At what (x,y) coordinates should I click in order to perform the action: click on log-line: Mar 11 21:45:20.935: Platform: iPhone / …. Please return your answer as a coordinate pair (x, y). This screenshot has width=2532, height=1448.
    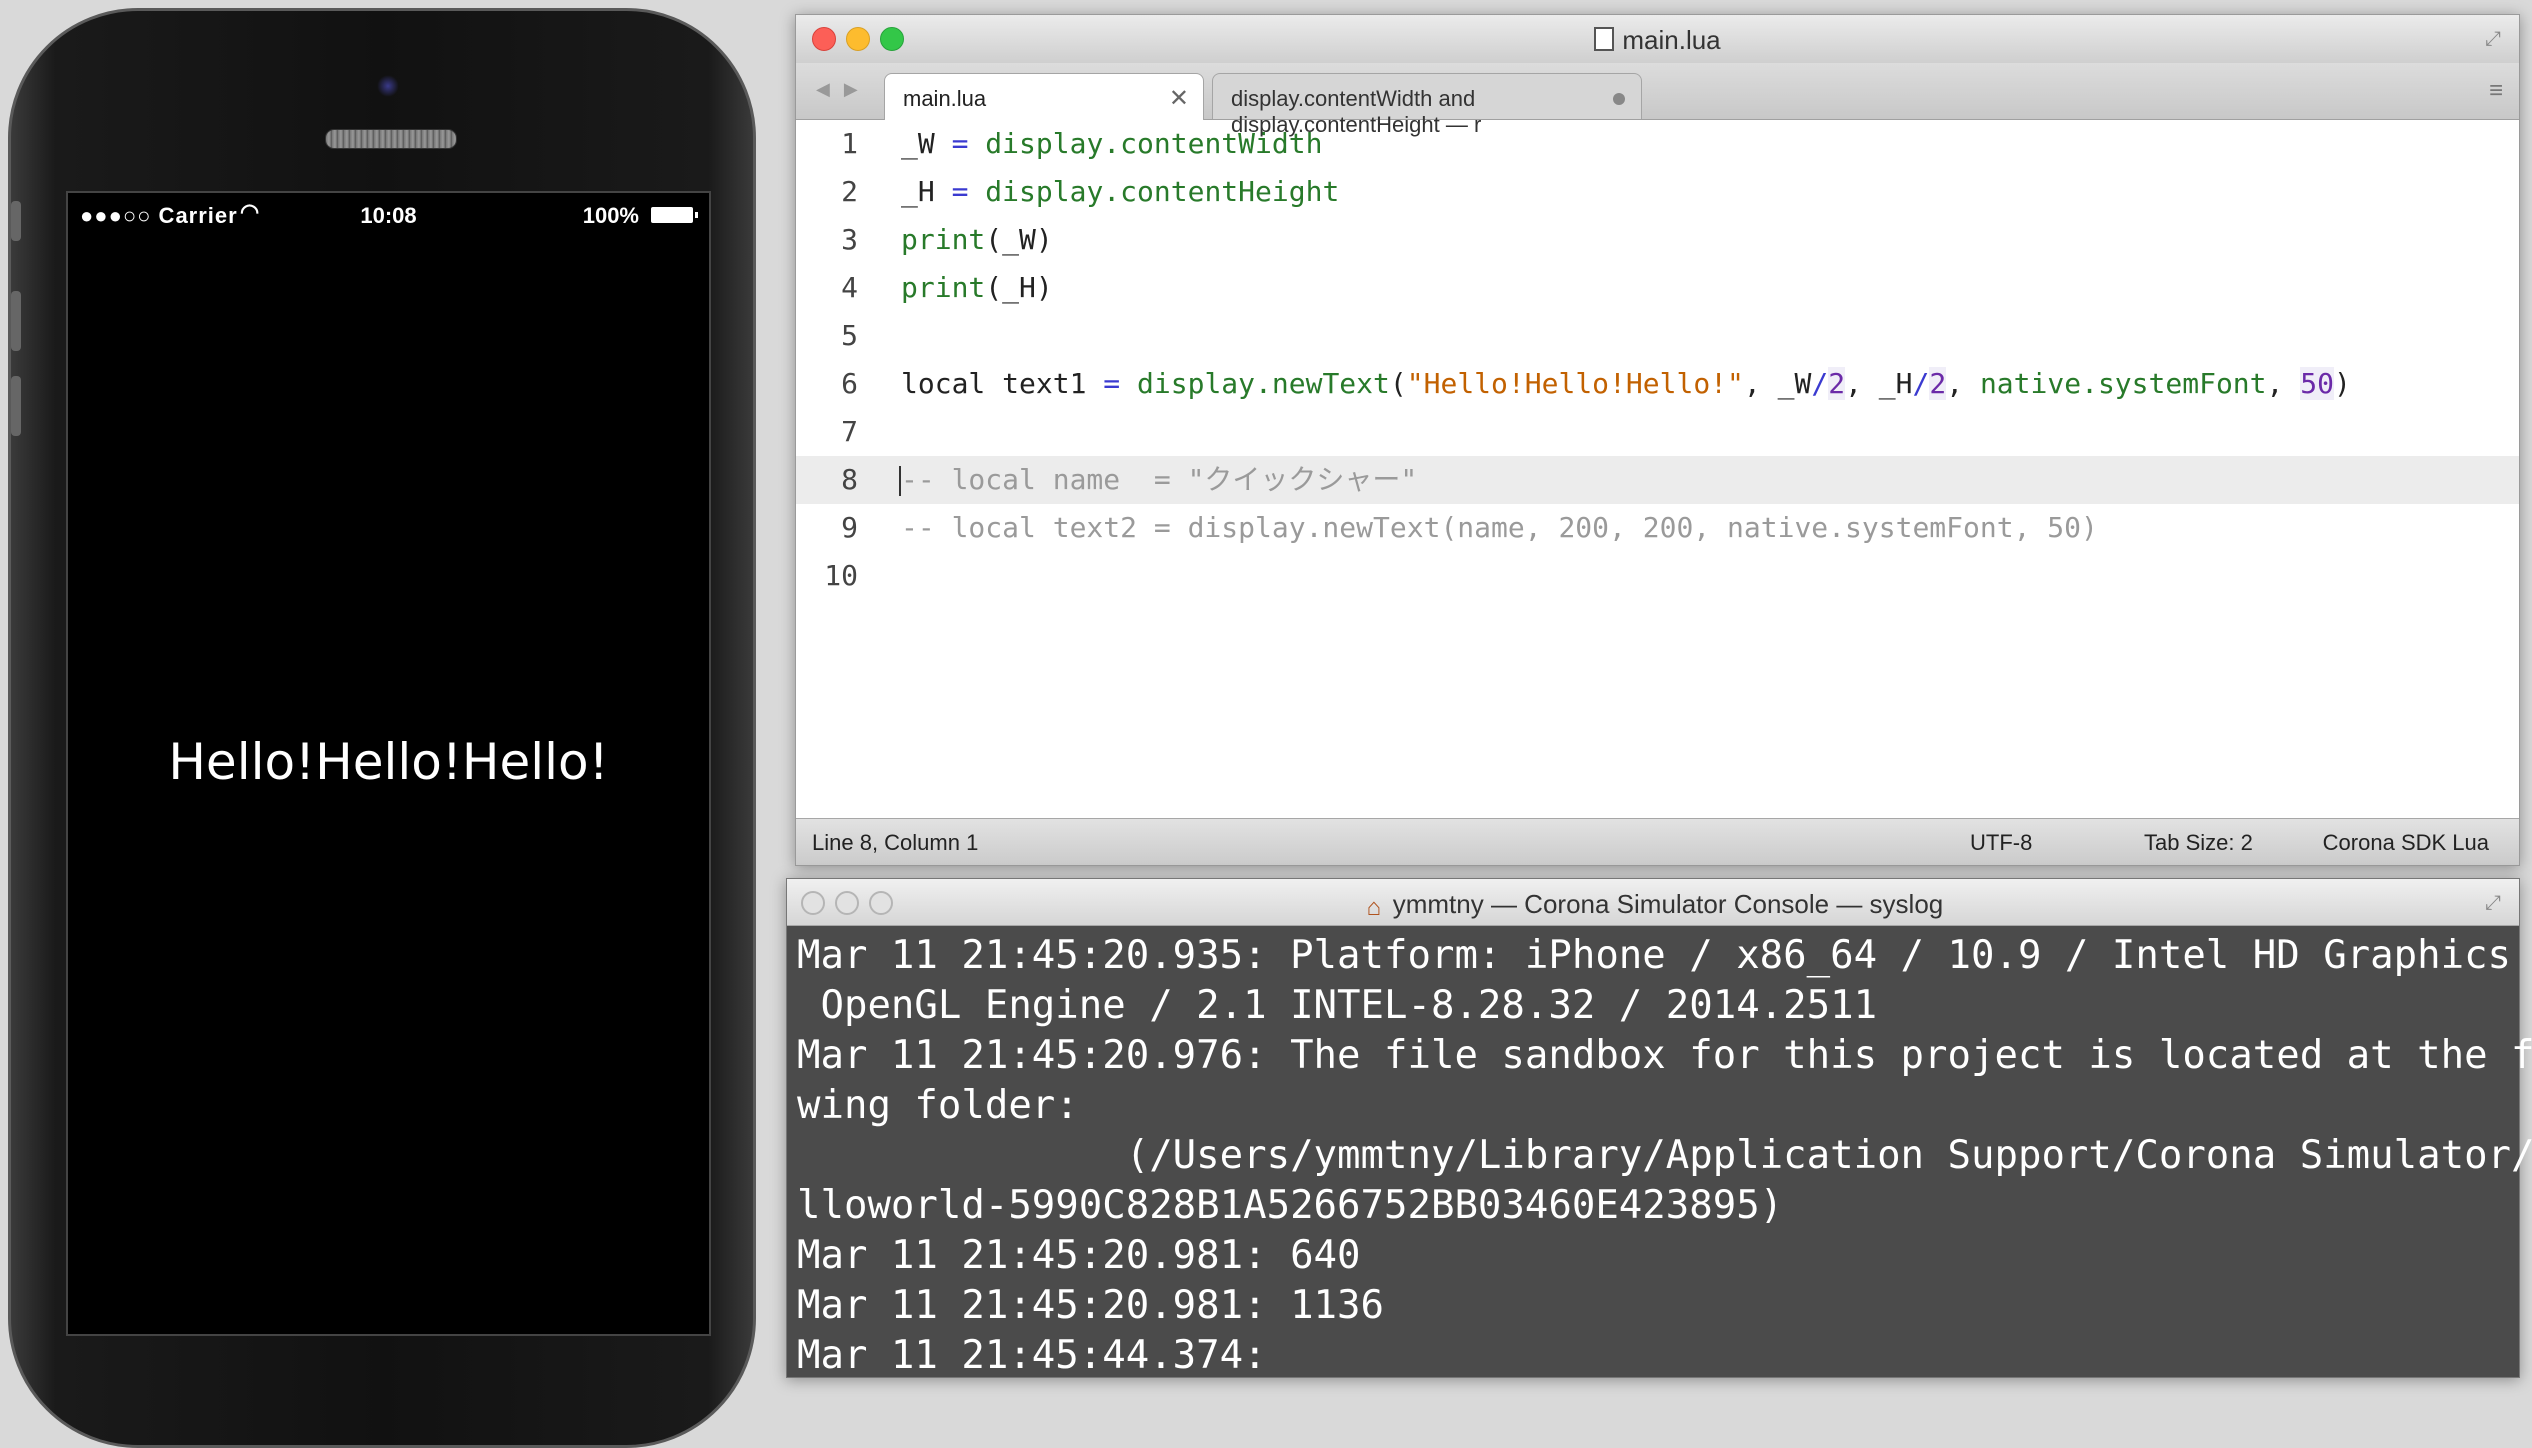
    Looking at the image, I should click on (1664, 955).